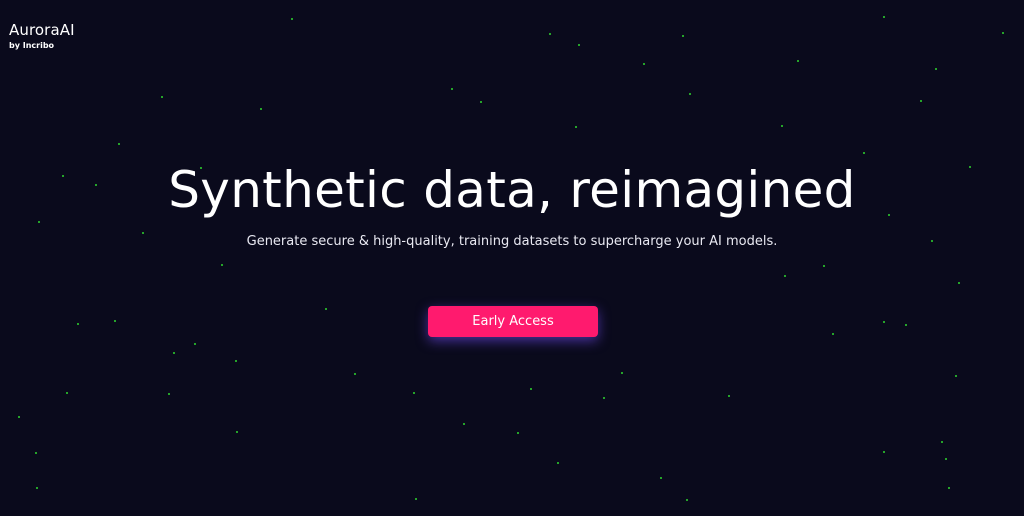 This screenshot has height=516, width=1024. What do you see at coordinates (513, 321) in the screenshot?
I see `early-access-button: Early Access` at bounding box center [513, 321].